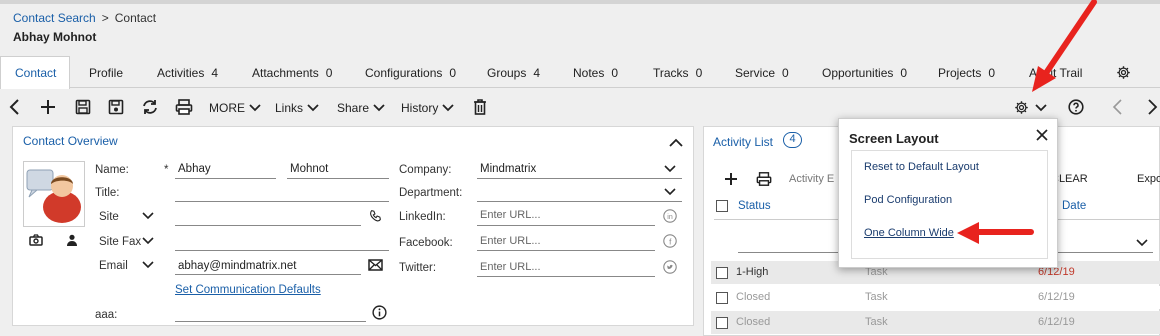  Describe the element at coordinates (1042, 135) in the screenshot. I see `close-icon` at that location.